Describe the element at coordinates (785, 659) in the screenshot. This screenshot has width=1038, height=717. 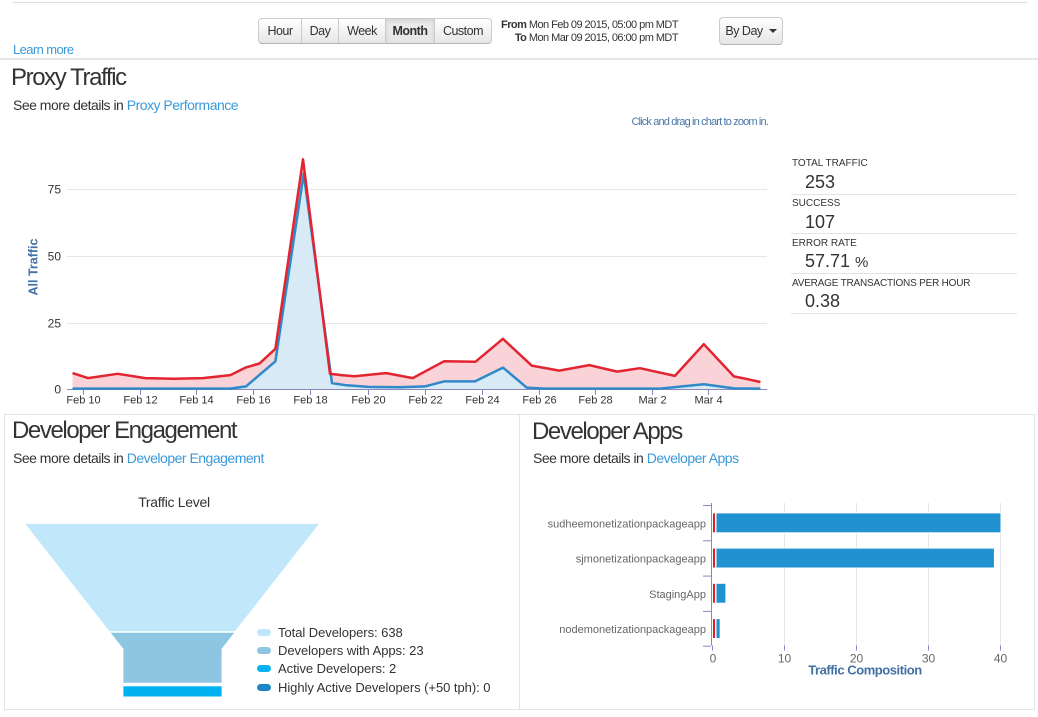
I see `svg-text: 10` at that location.